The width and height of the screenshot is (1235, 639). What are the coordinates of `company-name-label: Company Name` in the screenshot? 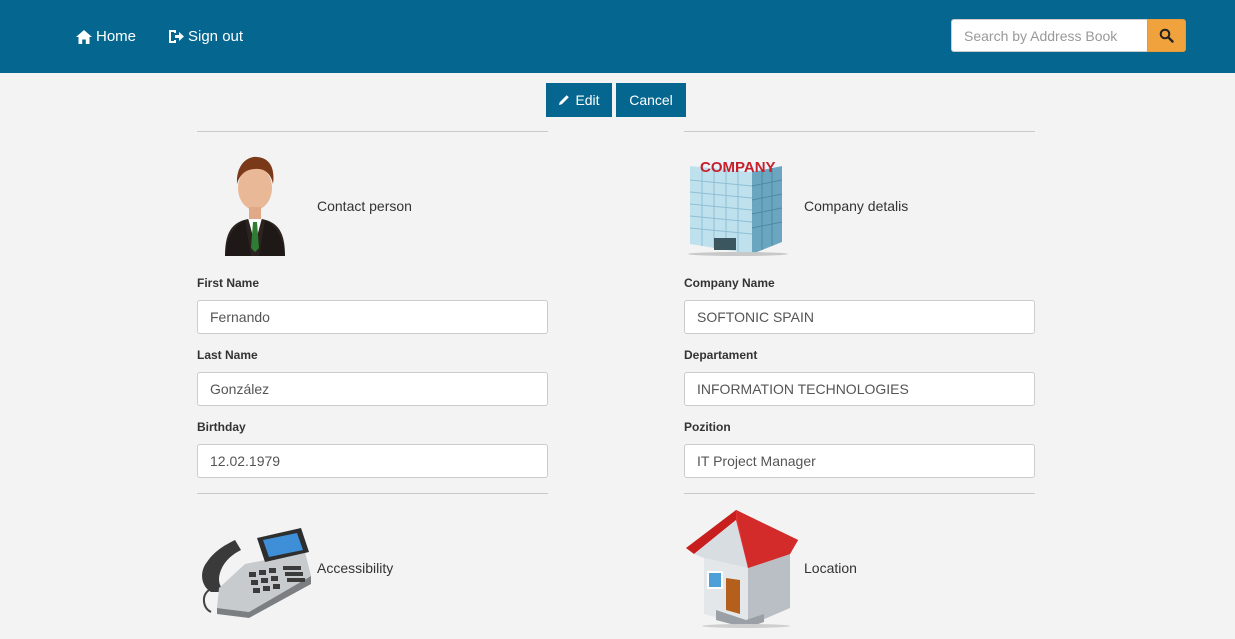 It's located at (729, 283).